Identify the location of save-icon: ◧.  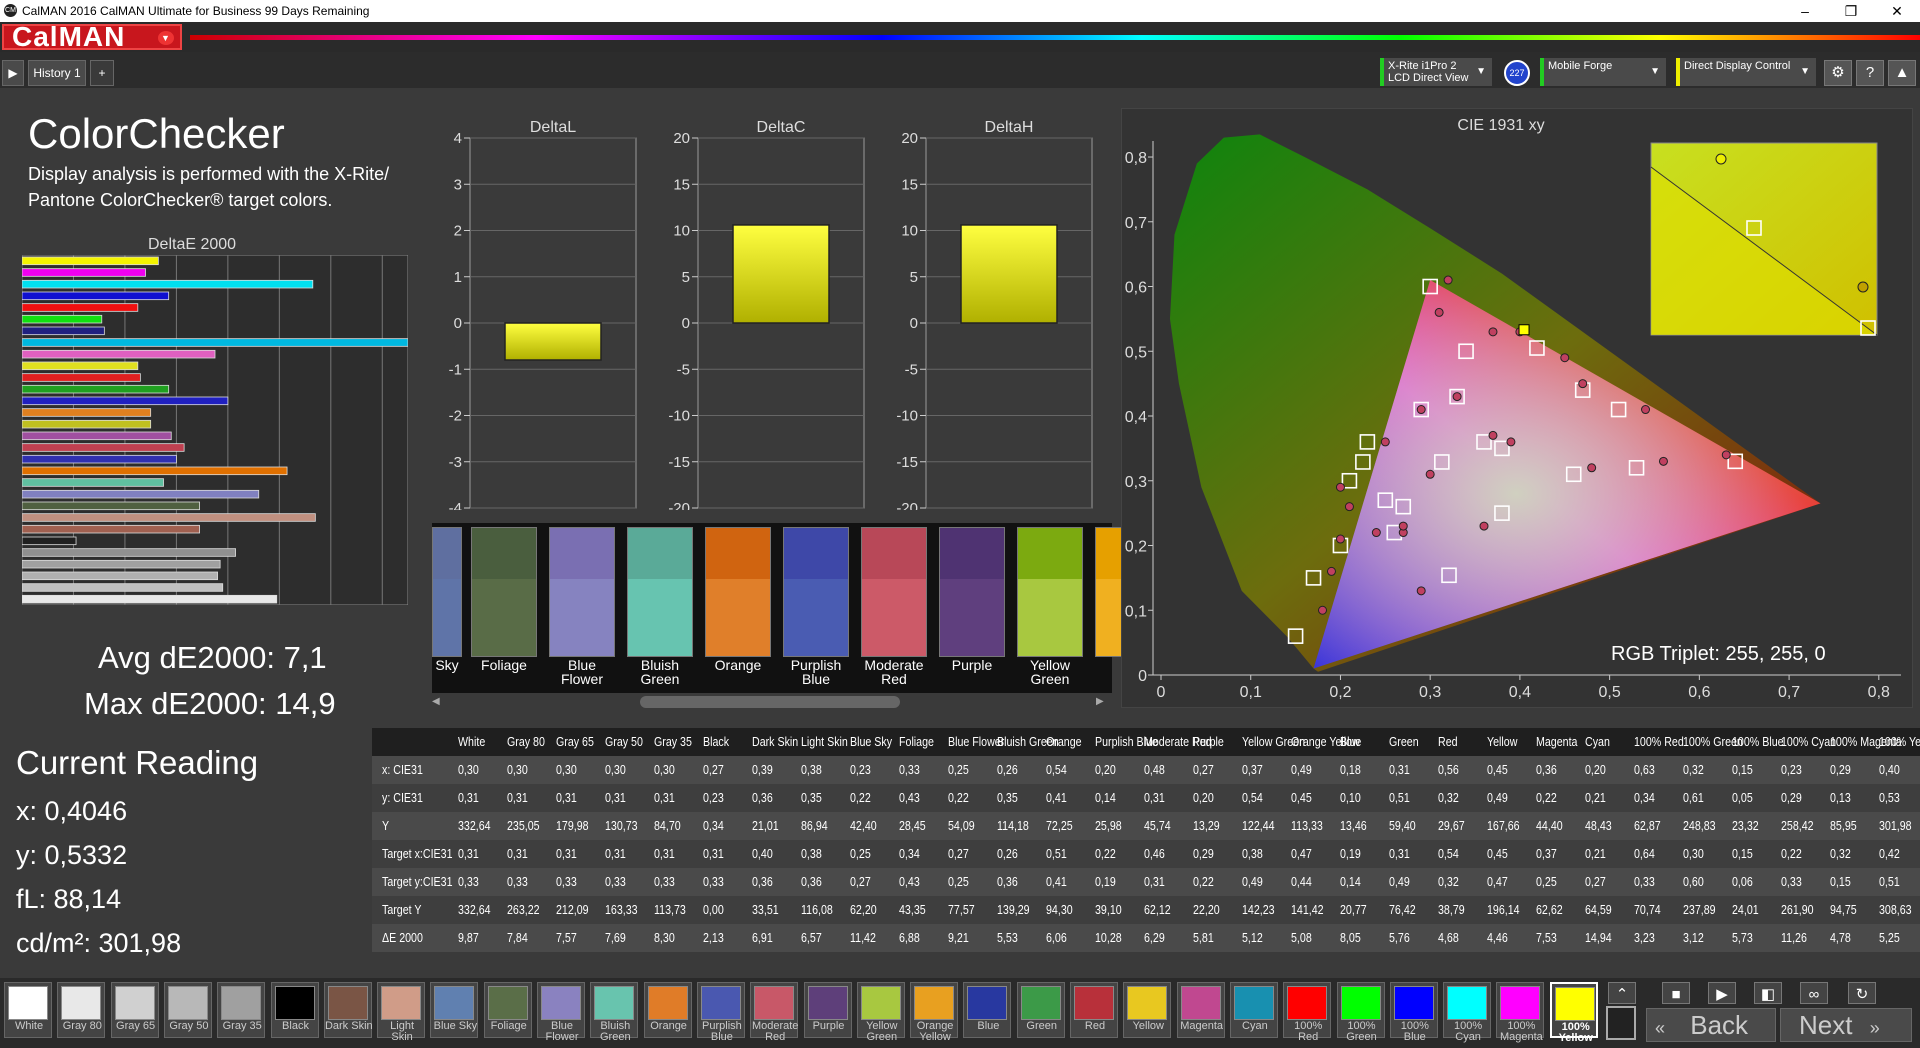
(1768, 993).